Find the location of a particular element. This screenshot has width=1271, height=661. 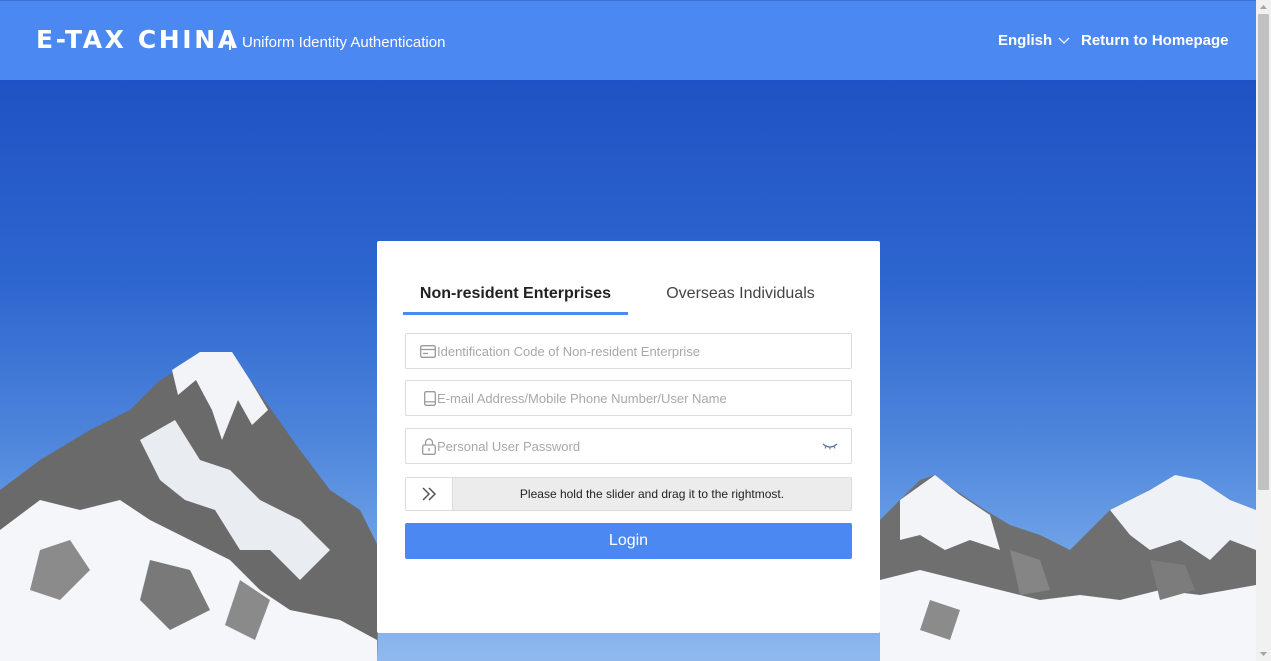

vertical-scrollbar is located at coordinates (1263, 330).